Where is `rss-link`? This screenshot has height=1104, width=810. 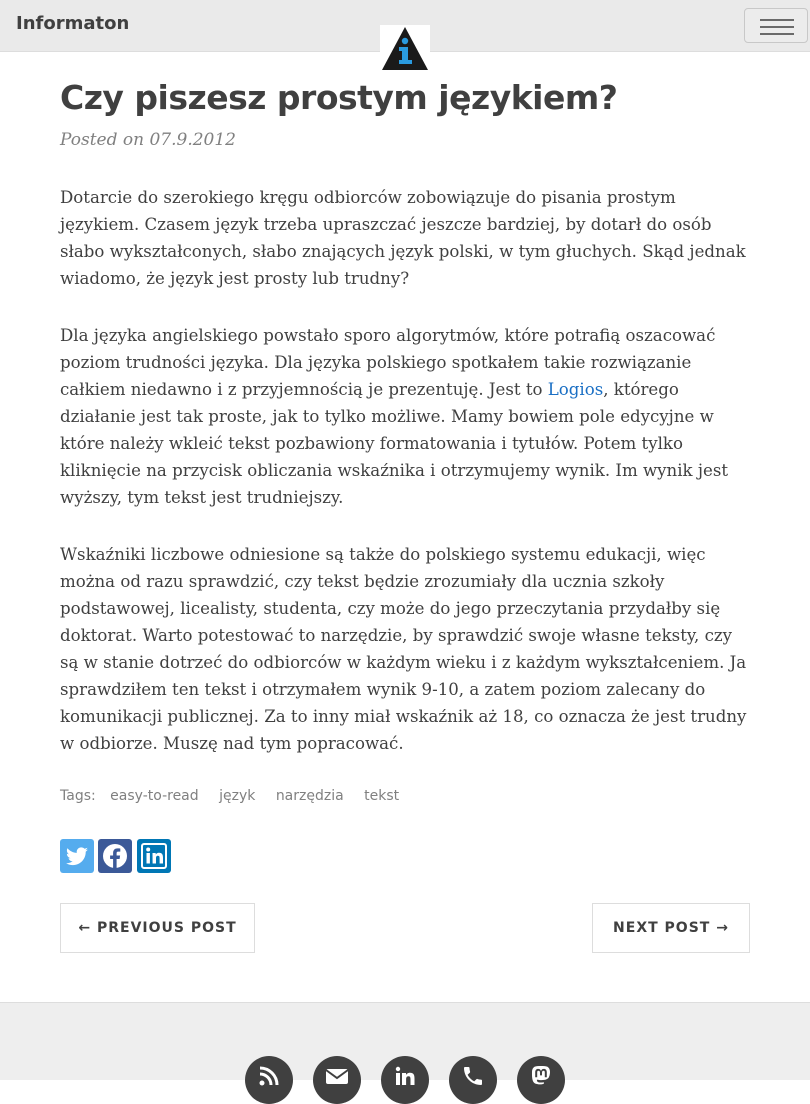 rss-link is located at coordinates (269, 1080).